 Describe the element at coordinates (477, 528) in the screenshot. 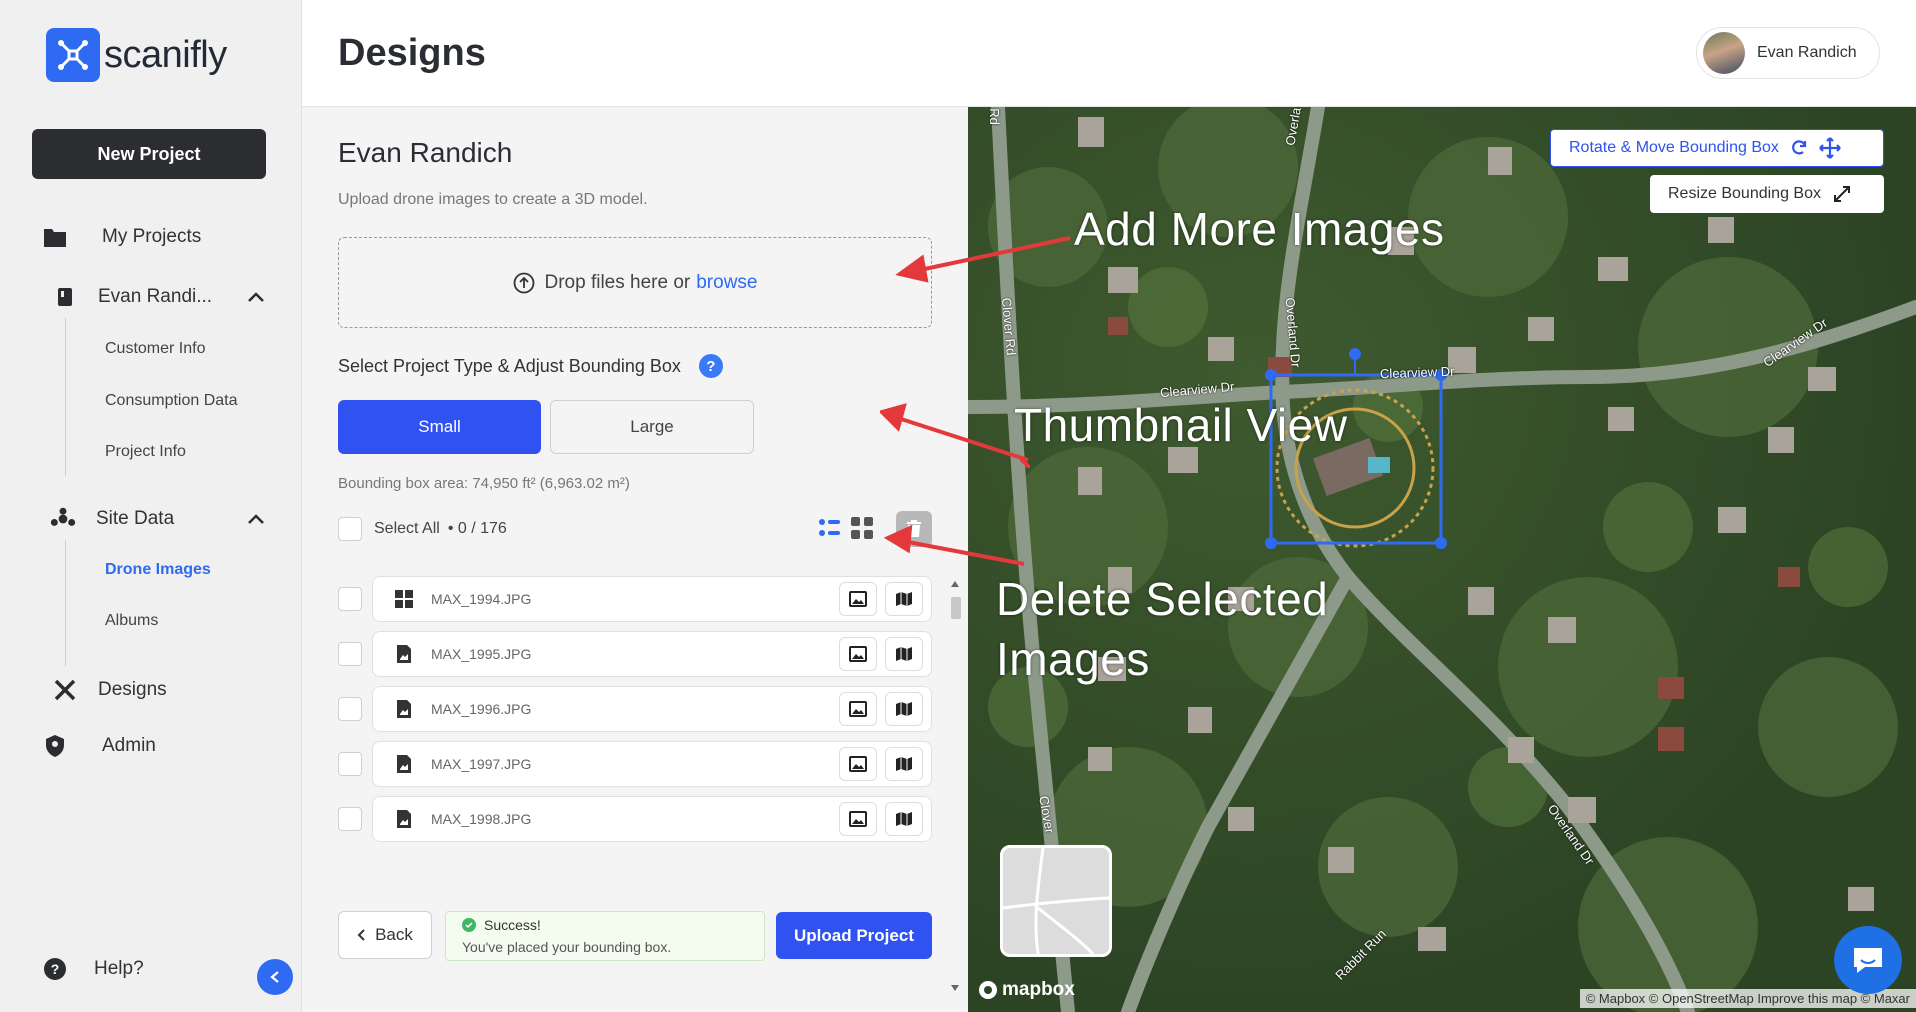

I see `selection-count: • 0 / 176` at that location.